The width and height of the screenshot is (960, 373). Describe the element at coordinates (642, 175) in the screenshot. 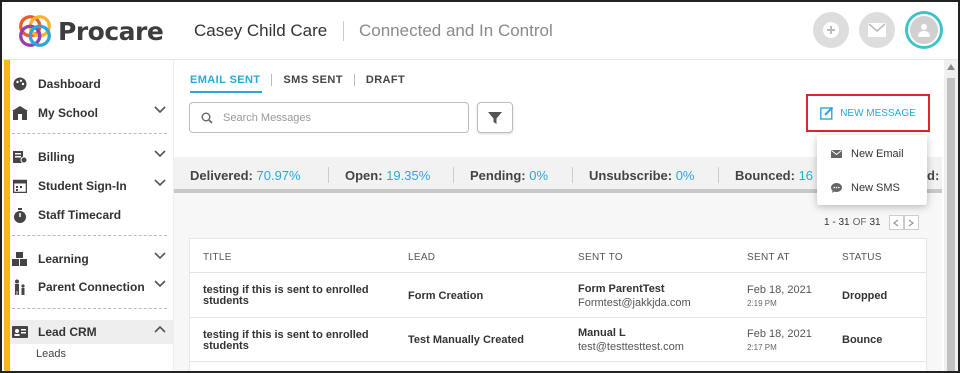

I see `stat-unsubscribe: Unsubscribe: 0%` at that location.